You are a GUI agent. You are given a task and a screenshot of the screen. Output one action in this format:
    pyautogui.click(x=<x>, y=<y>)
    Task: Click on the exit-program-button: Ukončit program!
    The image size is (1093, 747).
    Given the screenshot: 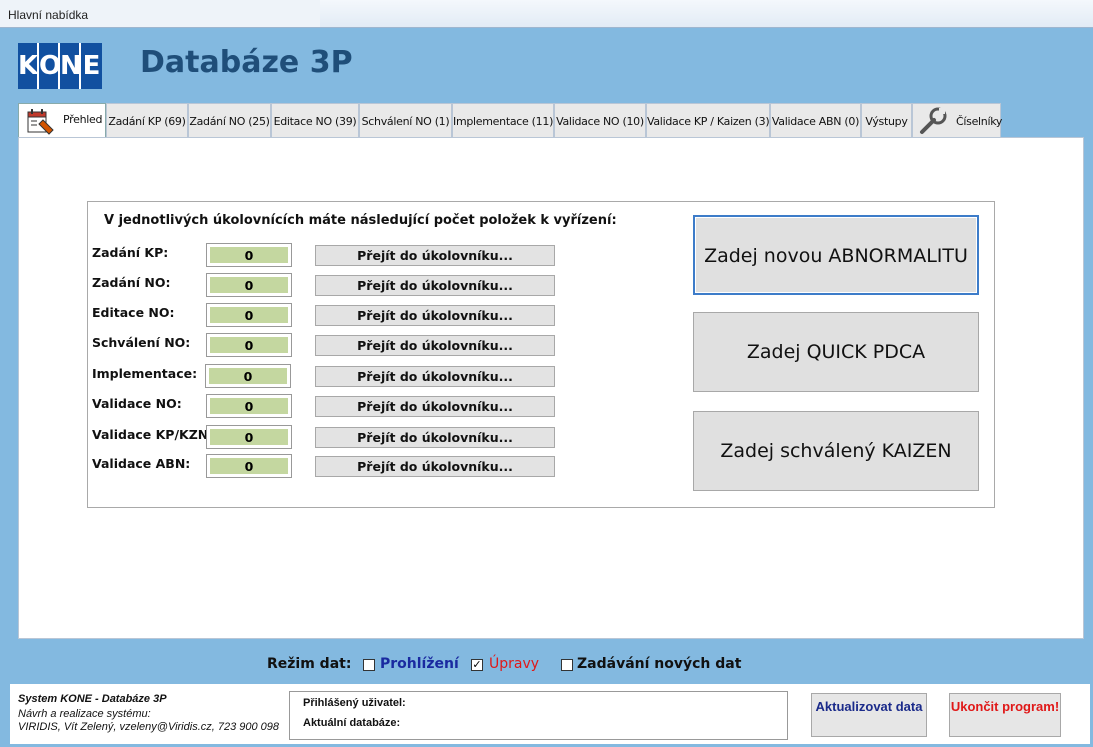 What is the action you would take?
    pyautogui.click(x=1005, y=715)
    